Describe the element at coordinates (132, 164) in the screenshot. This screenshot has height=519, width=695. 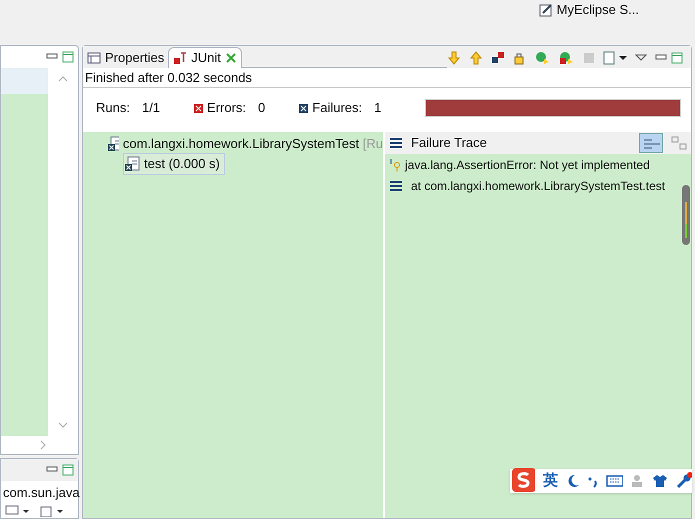
I see `test-case-icon` at that location.